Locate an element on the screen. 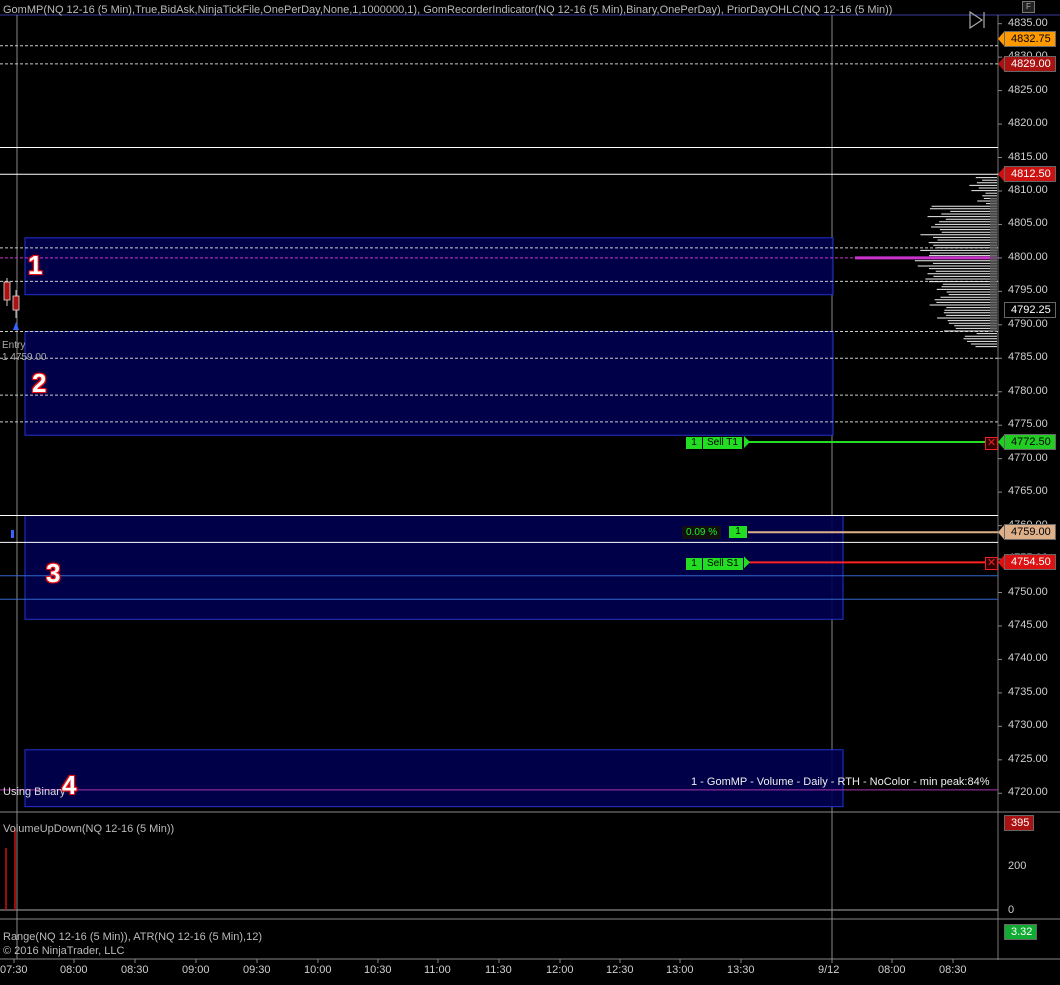  time-tick-label: 09:30 is located at coordinates (257, 970).